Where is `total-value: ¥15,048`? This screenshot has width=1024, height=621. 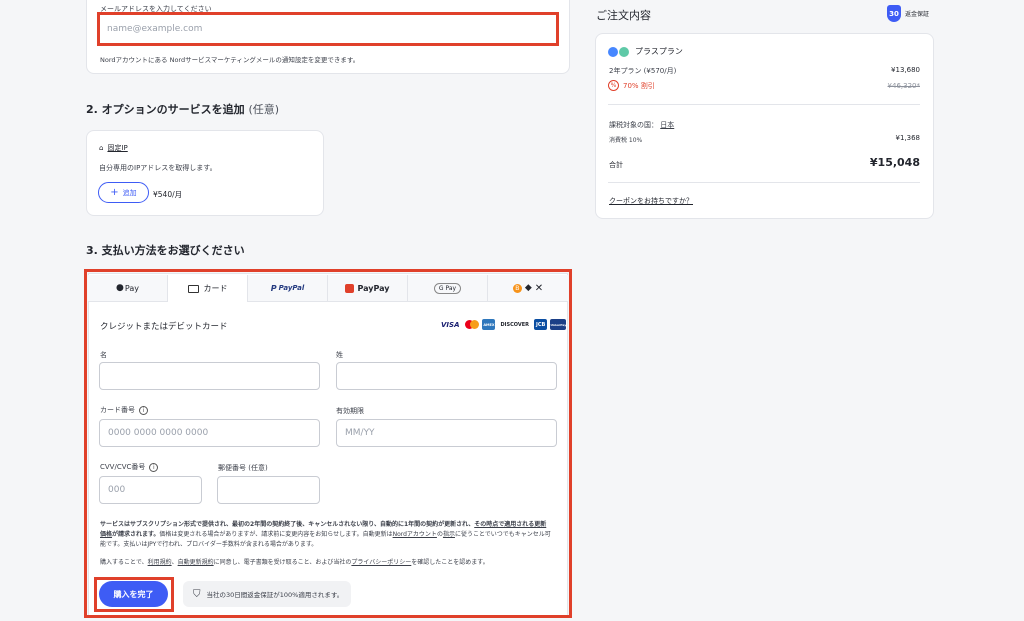 total-value: ¥15,048 is located at coordinates (894, 162).